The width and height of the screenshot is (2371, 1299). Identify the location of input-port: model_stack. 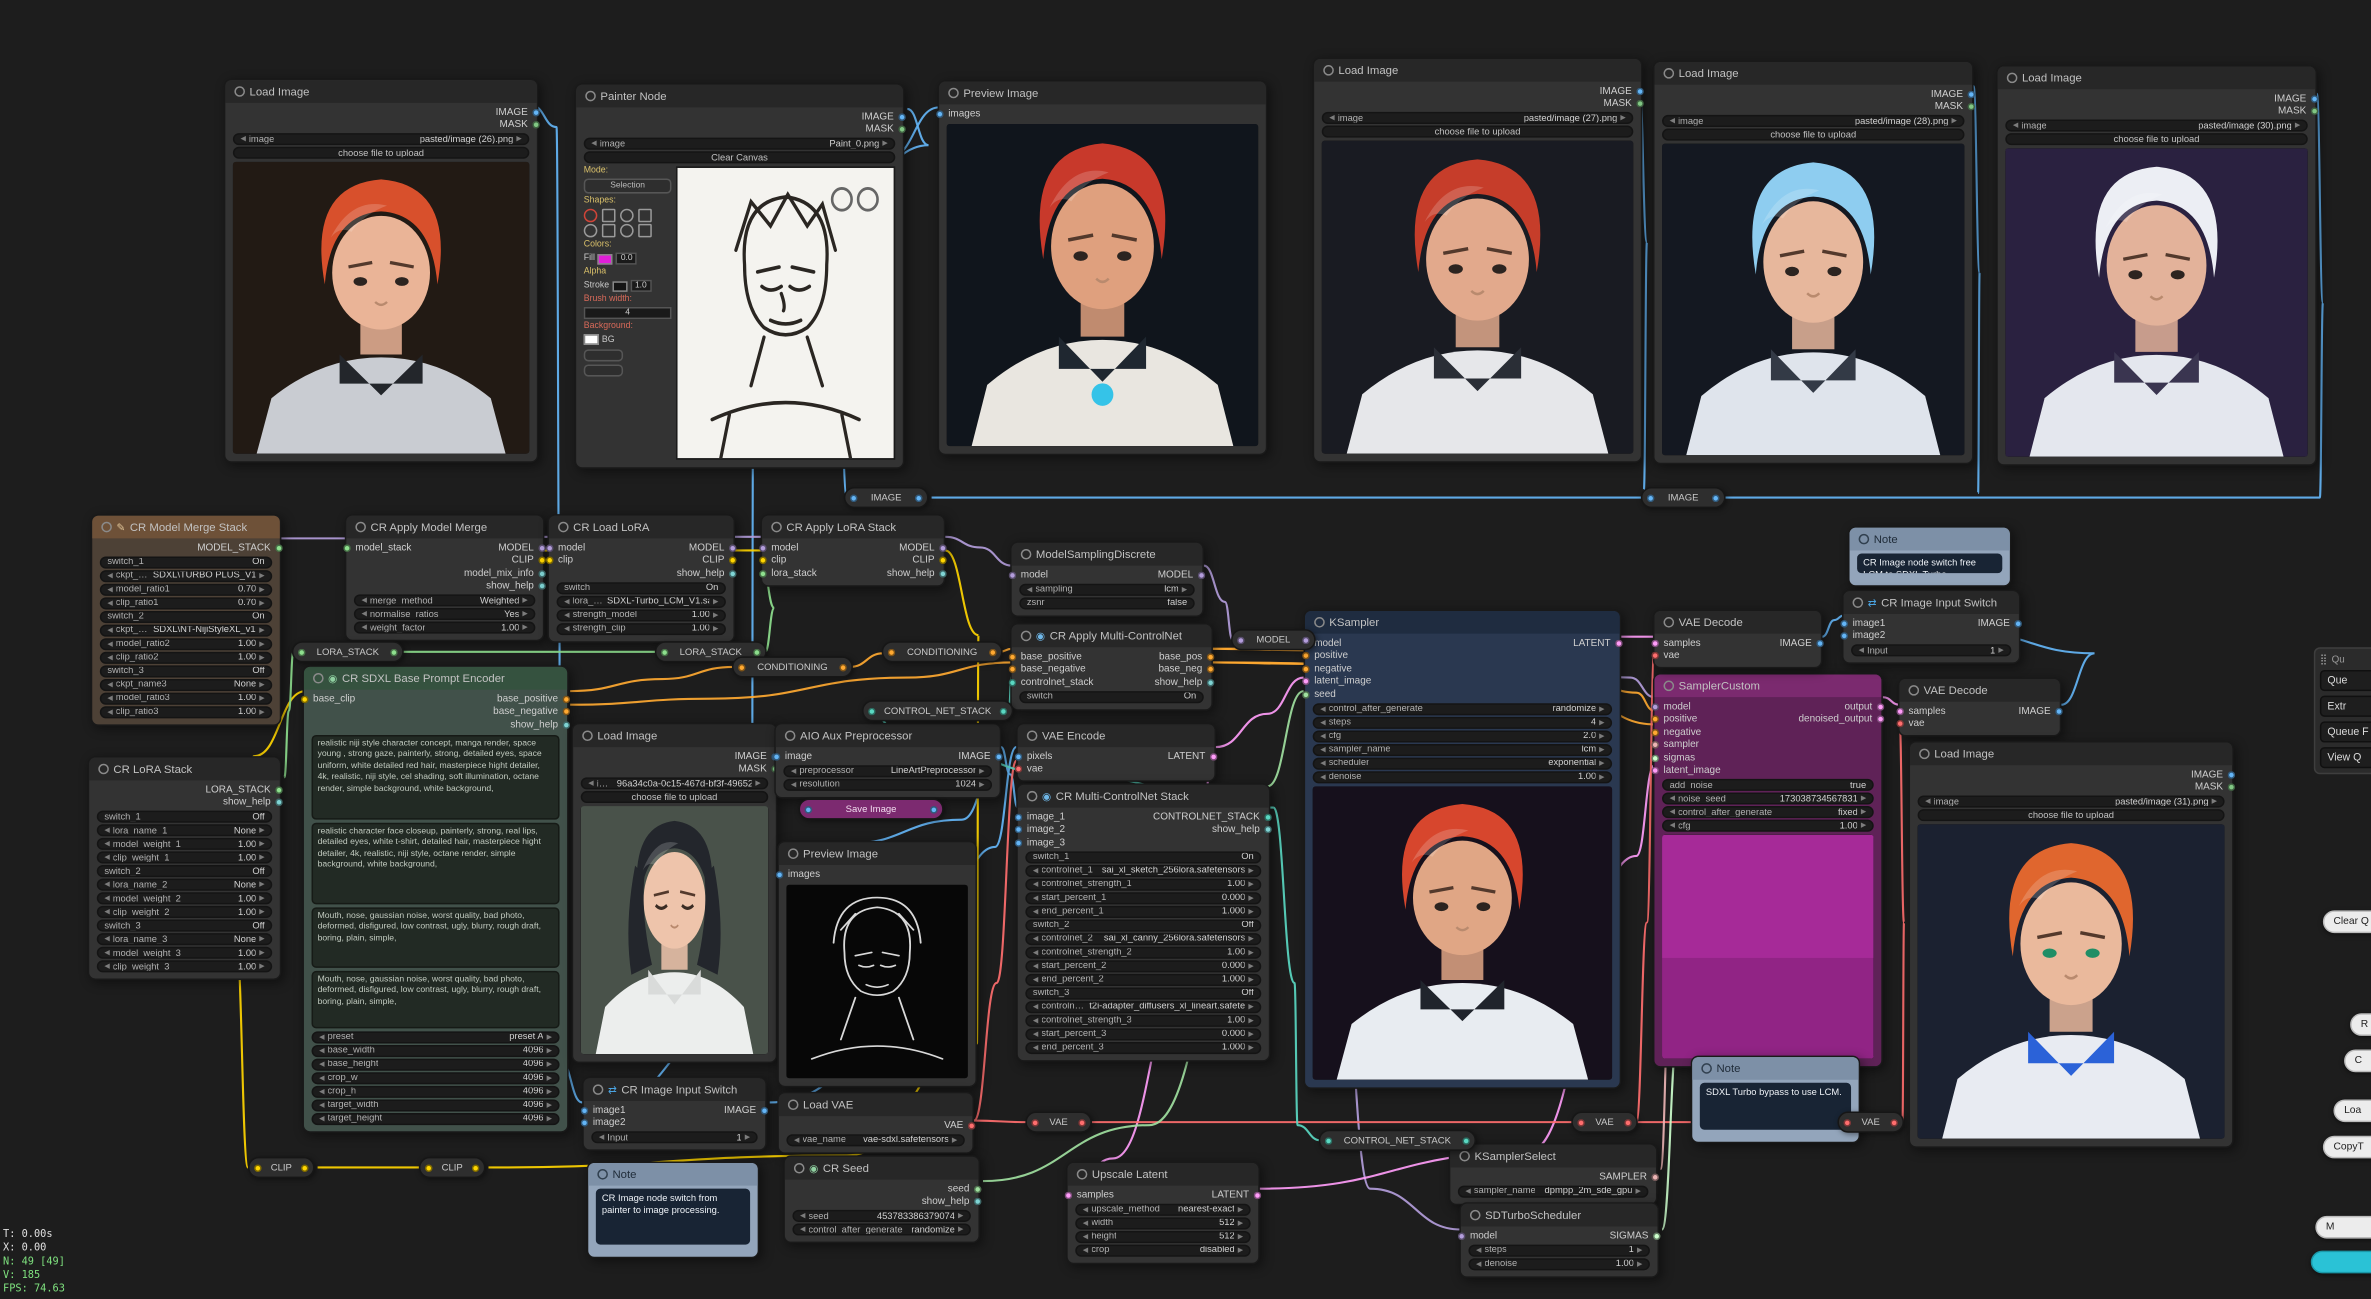
(377, 548).